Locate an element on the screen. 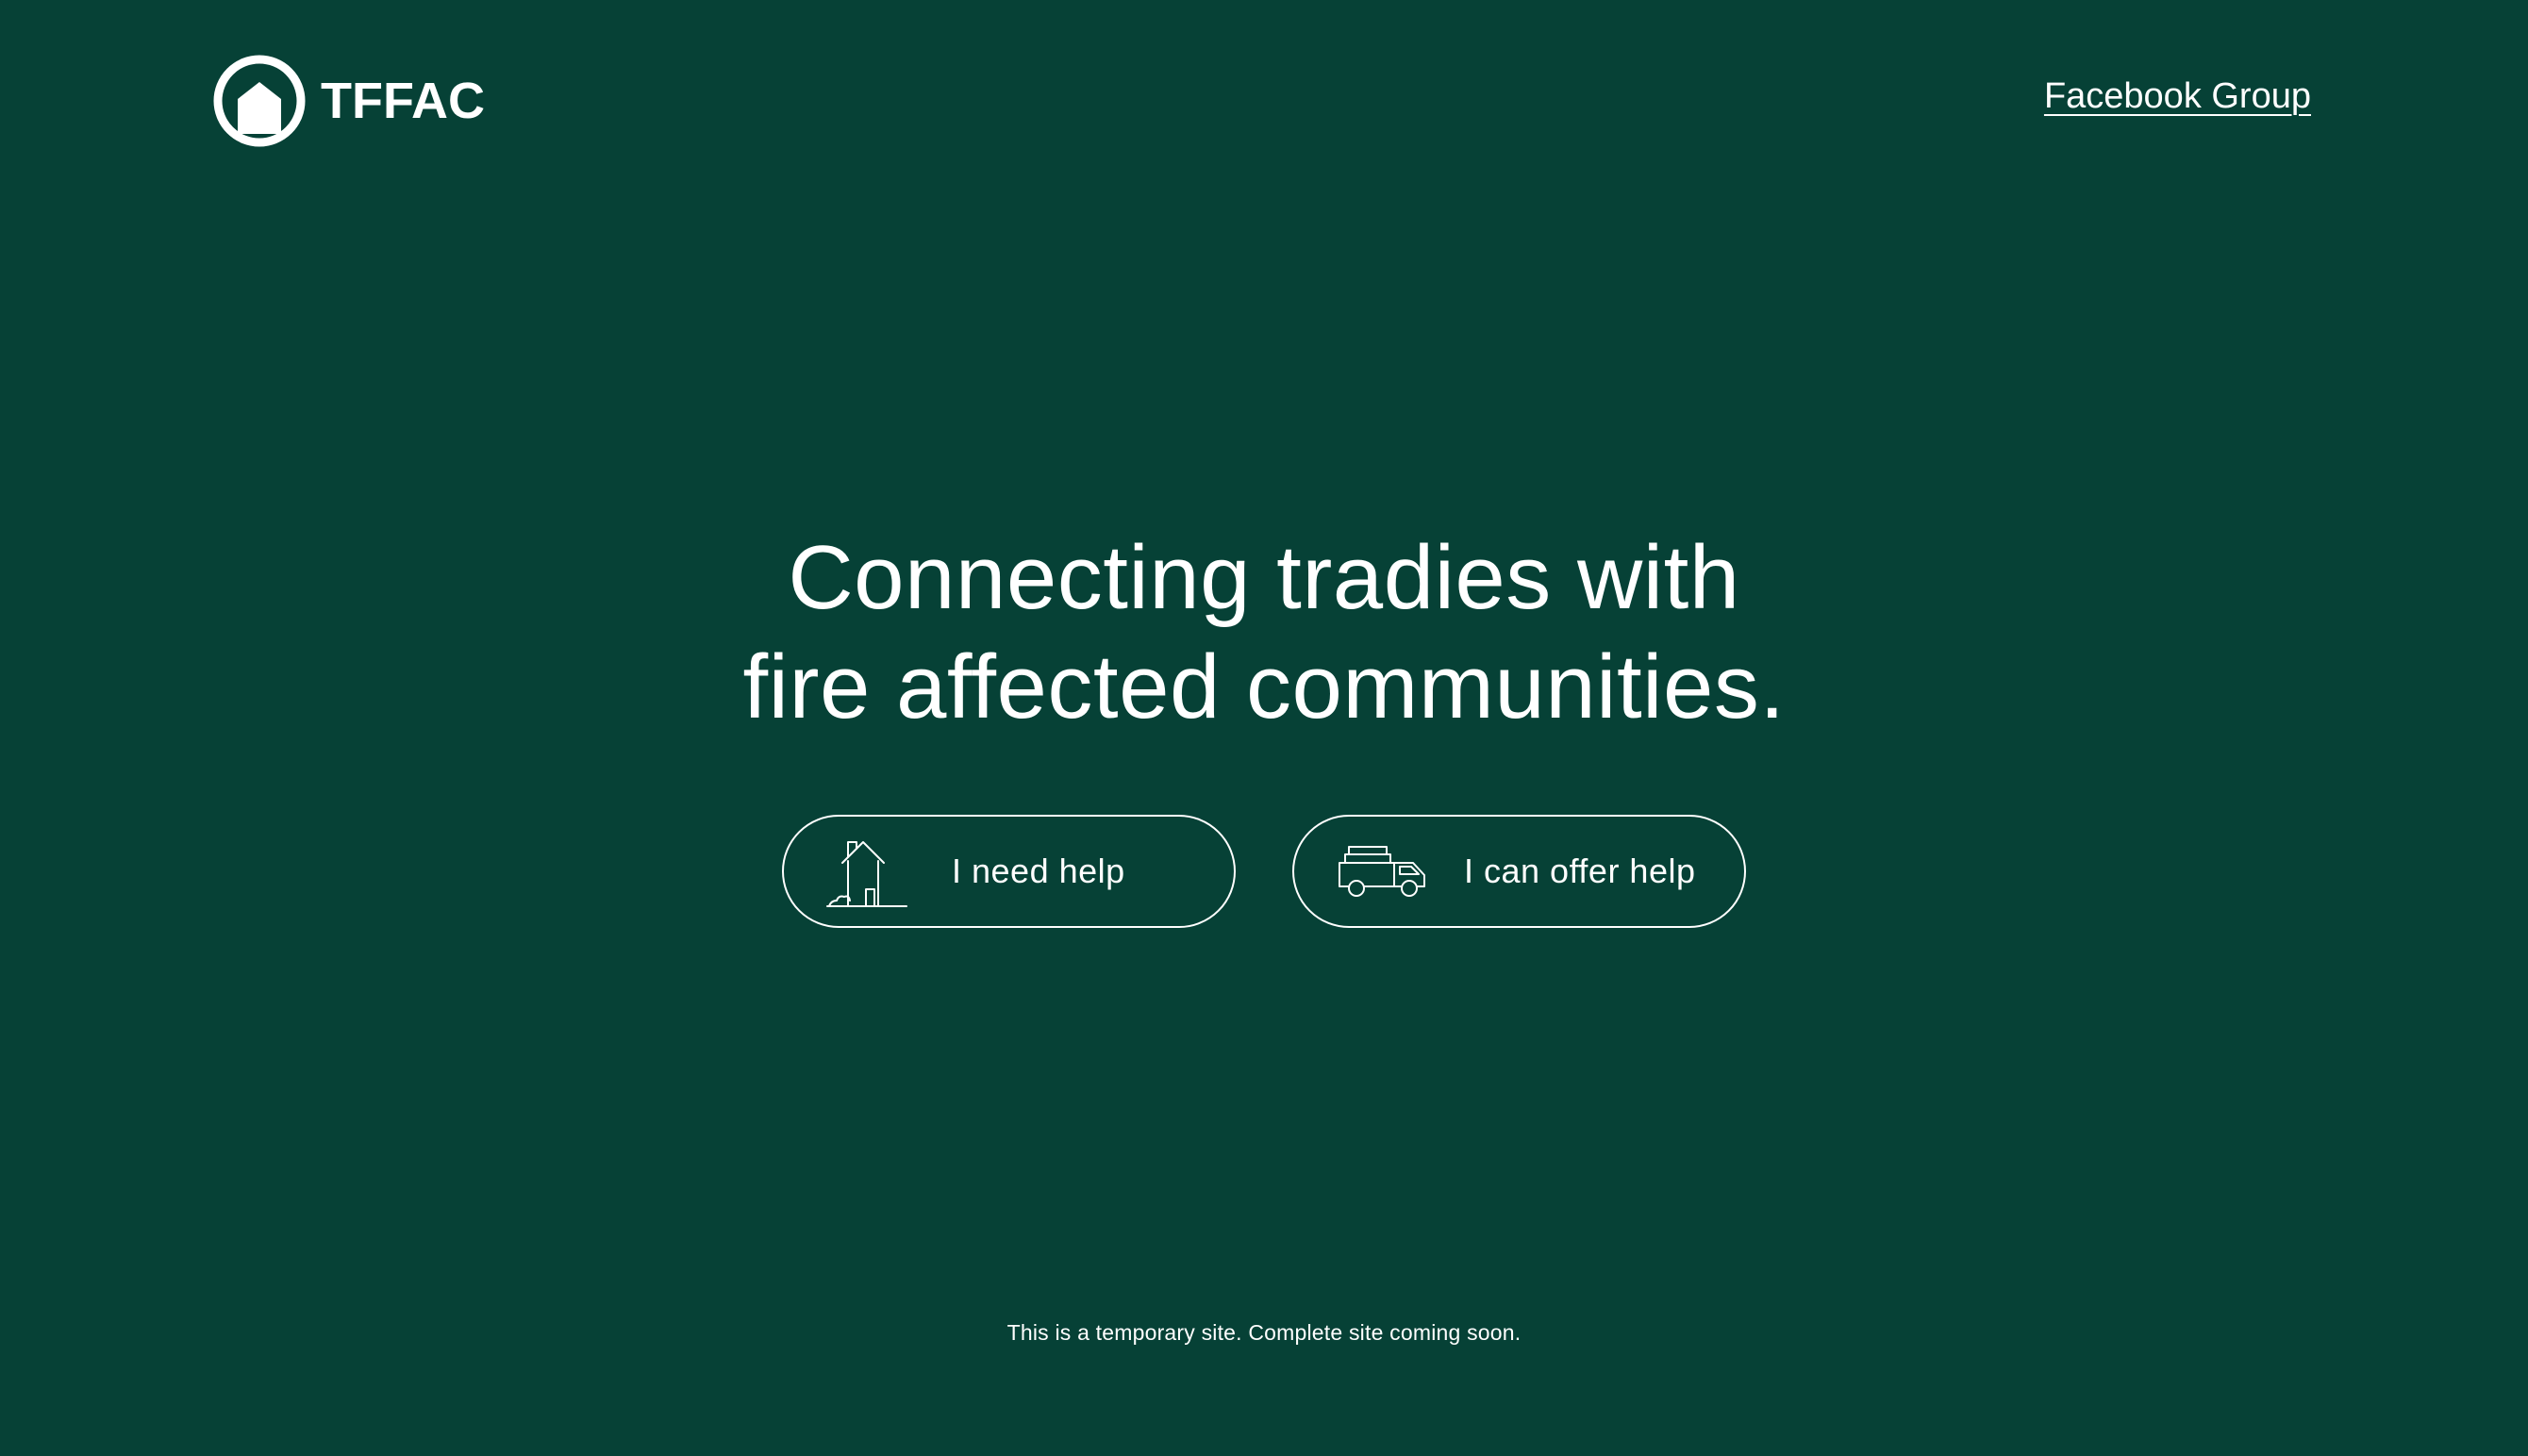 The width and height of the screenshot is (2528, 1456). action-buttons: I need help I can offer help is located at coordinates (1264, 871).